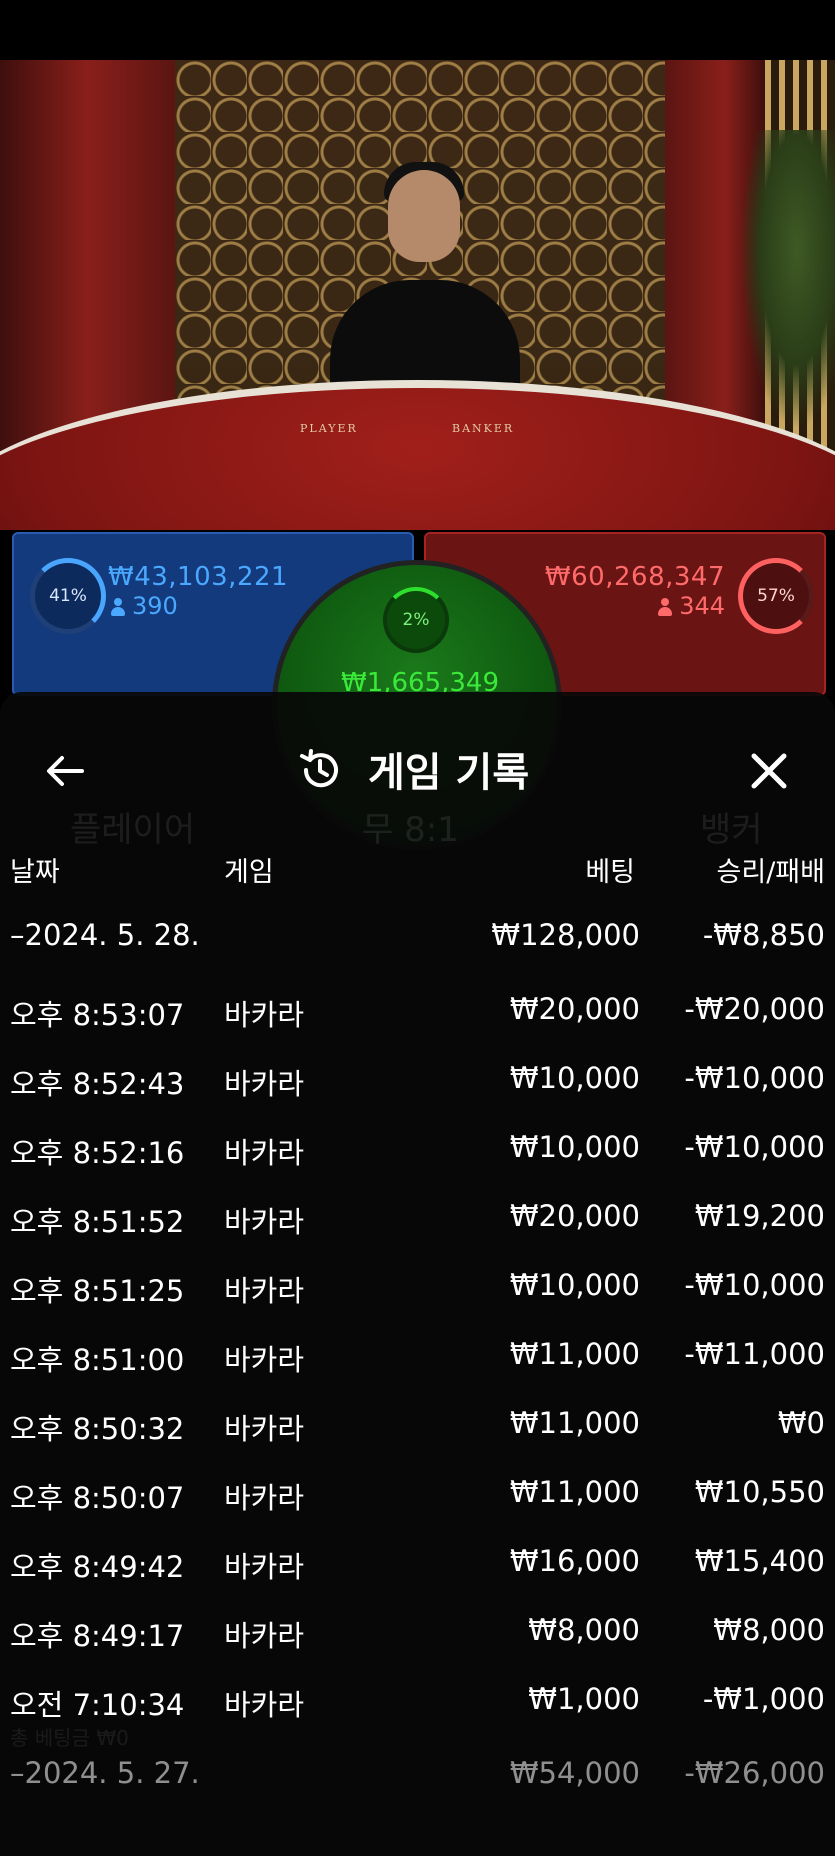  What do you see at coordinates (610, 872) in the screenshot?
I see `column-header-bet: 베팅` at bounding box center [610, 872].